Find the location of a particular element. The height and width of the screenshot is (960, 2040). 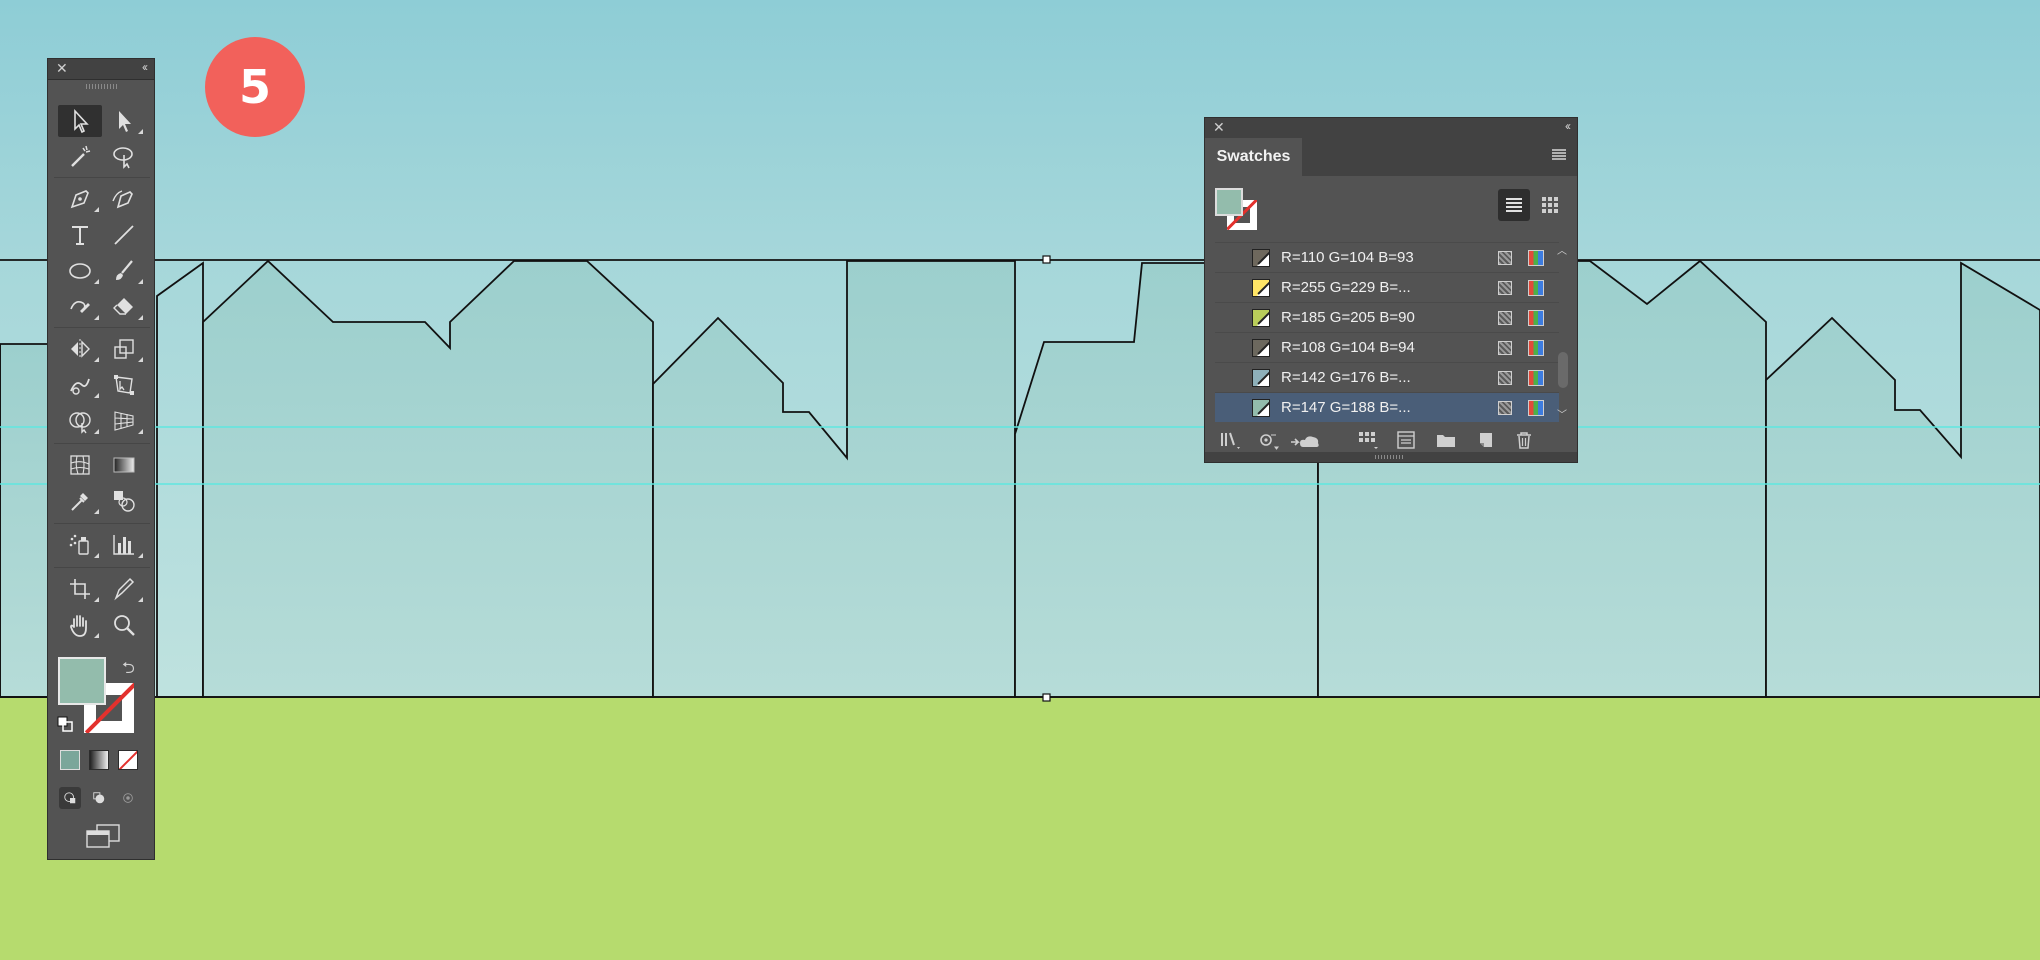

change-screen-mode-icon is located at coordinates (103, 836).